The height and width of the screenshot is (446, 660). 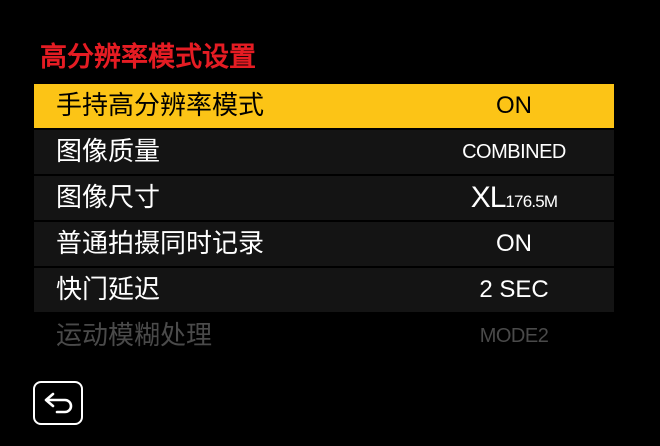 I want to click on image-size-main: XL, so click(x=488, y=197).